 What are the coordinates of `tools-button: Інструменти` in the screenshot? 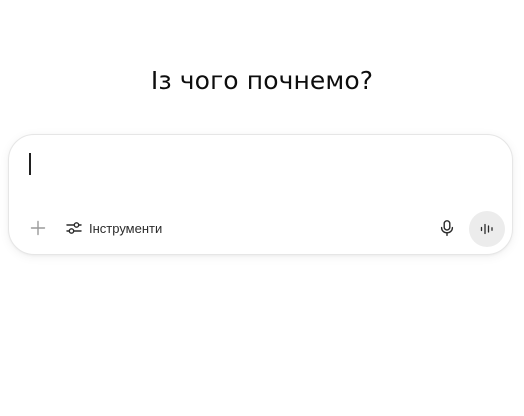 It's located at (115, 228).